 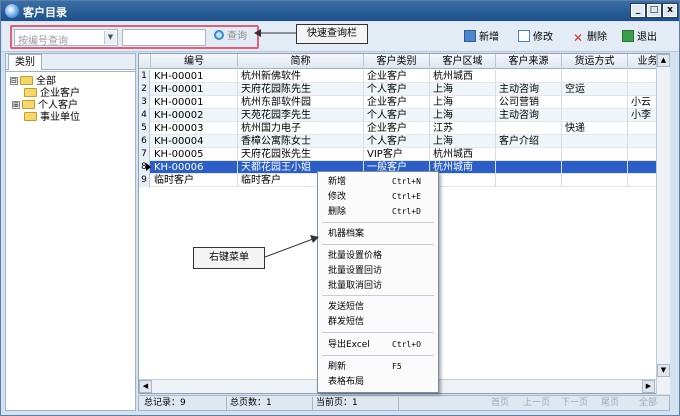 I want to click on menu-item-machine-file: 机器档案, so click(x=346, y=234).